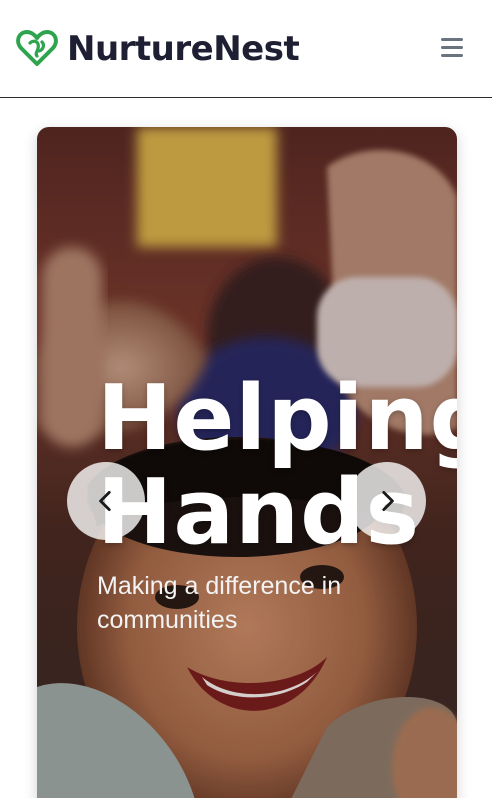 This screenshot has height=798, width=492. I want to click on heart-logo-icon, so click(37, 48).